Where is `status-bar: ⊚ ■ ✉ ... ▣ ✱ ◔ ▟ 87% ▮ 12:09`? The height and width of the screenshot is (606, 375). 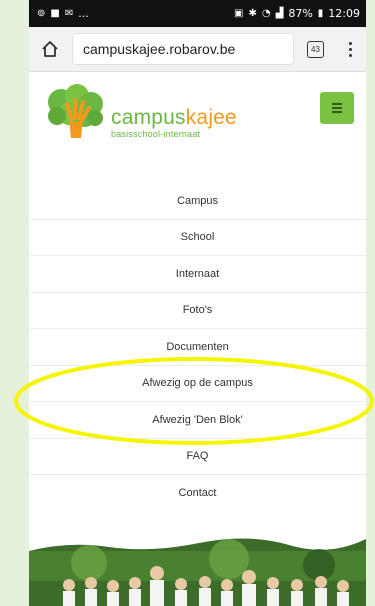
status-bar: ⊚ ■ ✉ ... ▣ ✱ ◔ ▟ 87% ▮ 12:09 is located at coordinates (197, 13).